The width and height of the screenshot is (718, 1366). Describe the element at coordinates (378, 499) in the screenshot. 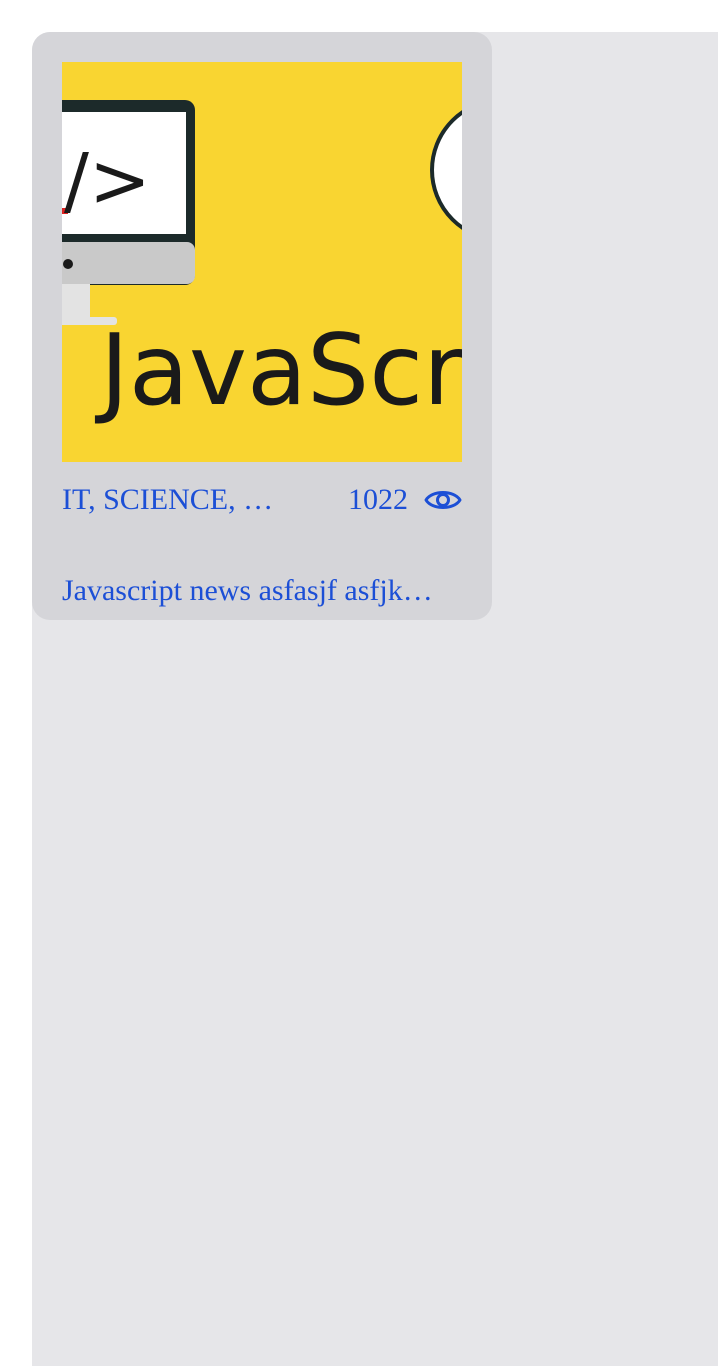

I see `views-count: 1022` at that location.